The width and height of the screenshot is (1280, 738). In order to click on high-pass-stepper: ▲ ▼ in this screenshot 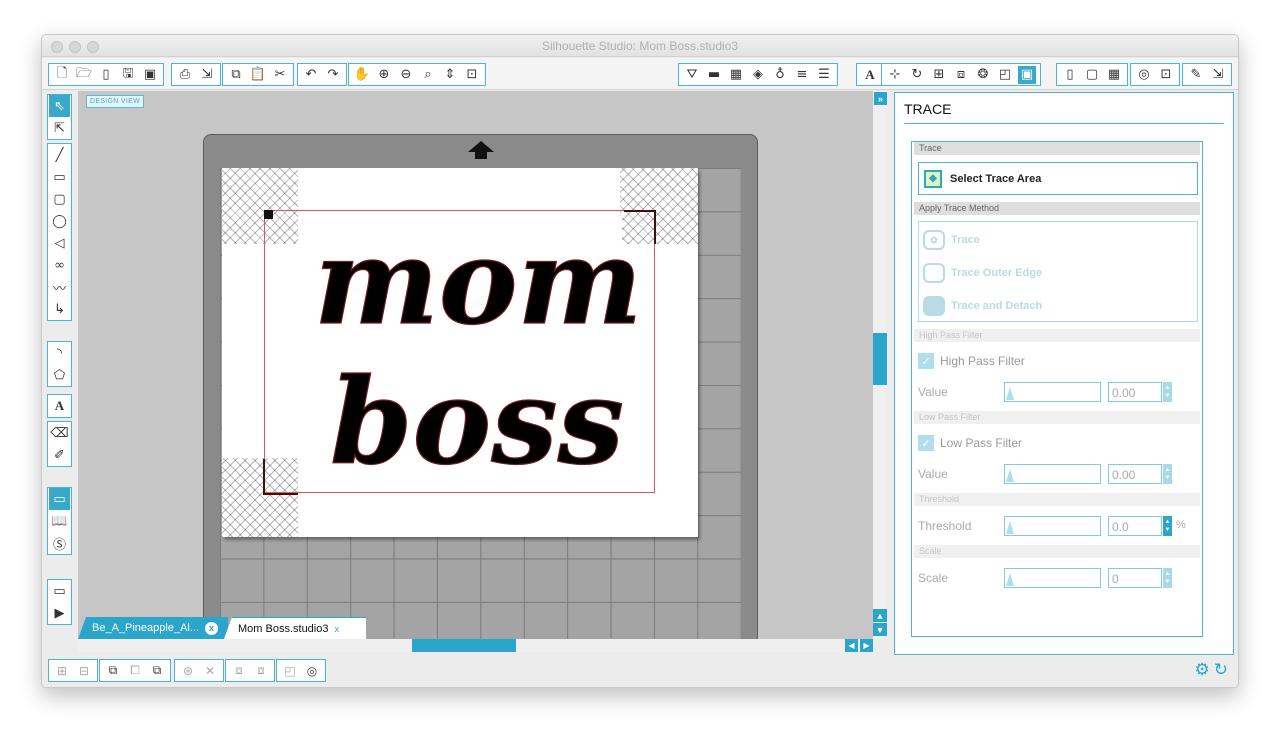, I will do `click(1167, 392)`.